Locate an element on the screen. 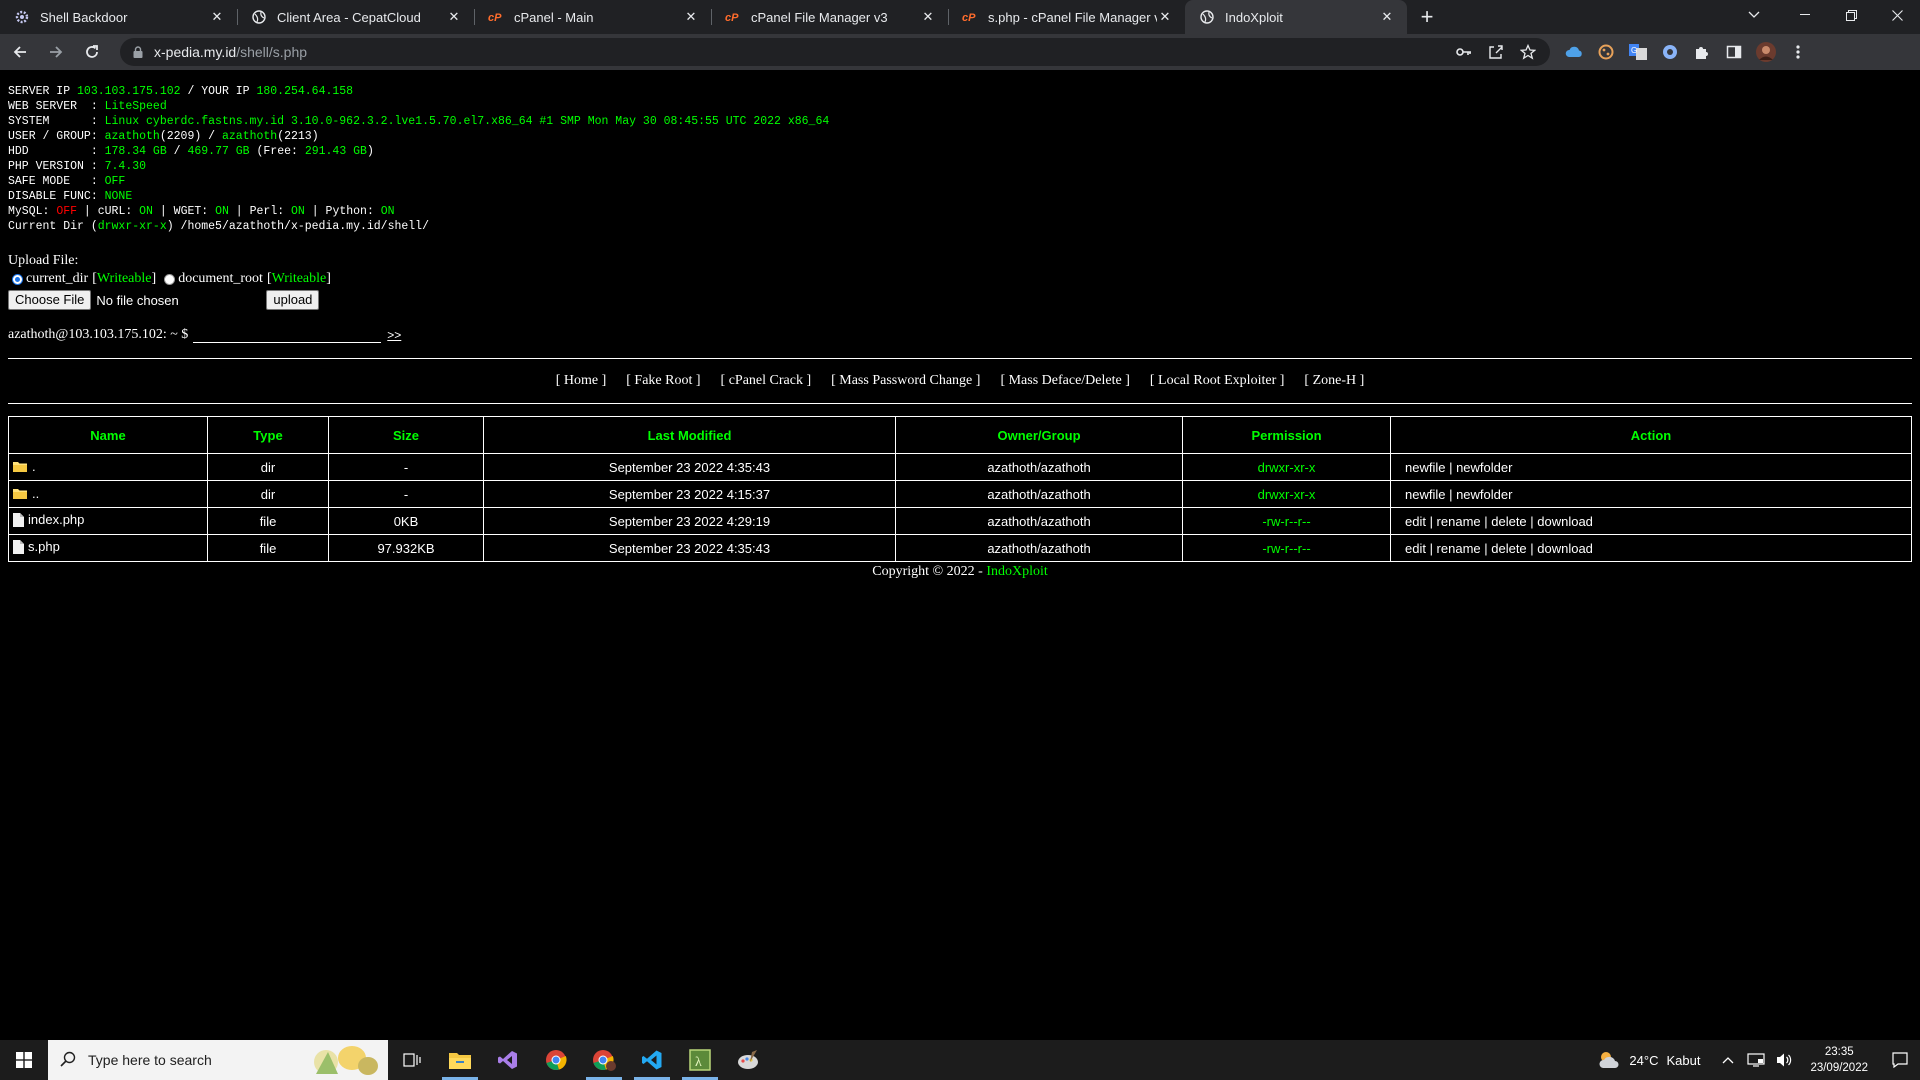 The width and height of the screenshot is (1920, 1080). tab-title: cPanel File Manager v3 is located at coordinates (819, 17).